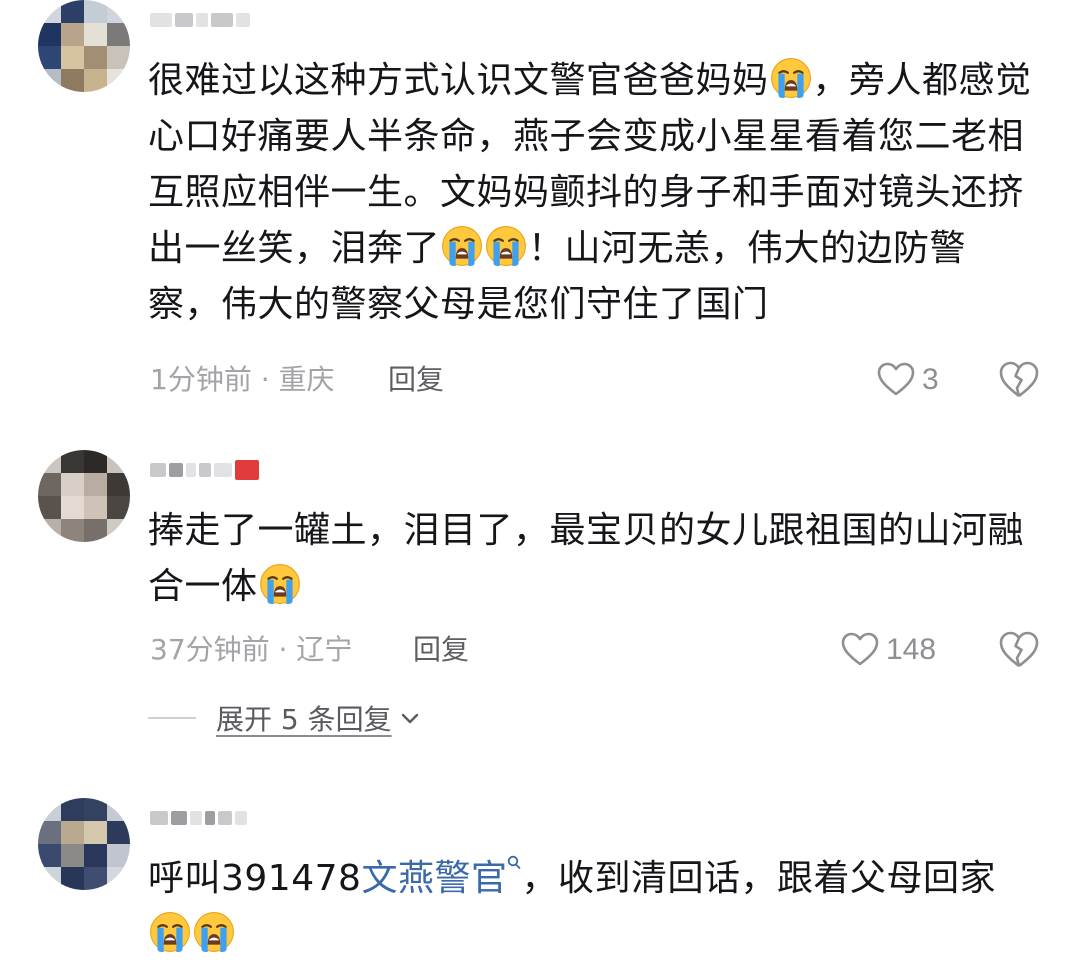  What do you see at coordinates (911, 649) in the screenshot?
I see `like-count: 148` at bounding box center [911, 649].